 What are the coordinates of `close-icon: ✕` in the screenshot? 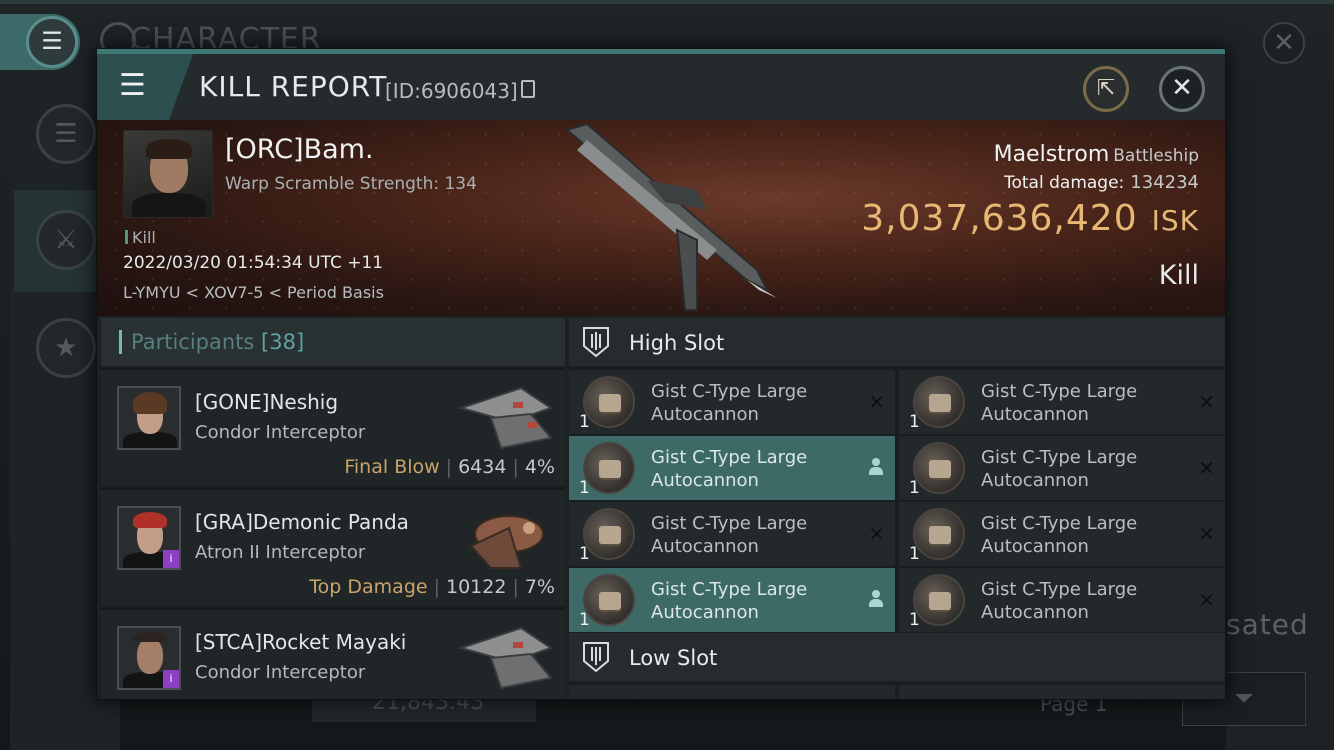 It's located at (1182, 89).